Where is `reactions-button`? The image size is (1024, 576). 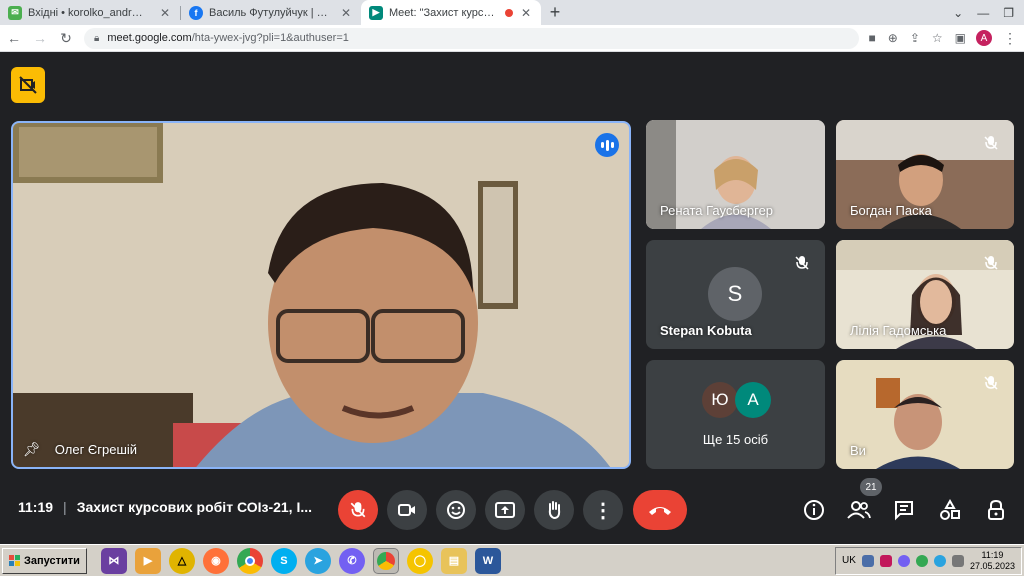
reactions-button is located at coordinates (456, 510).